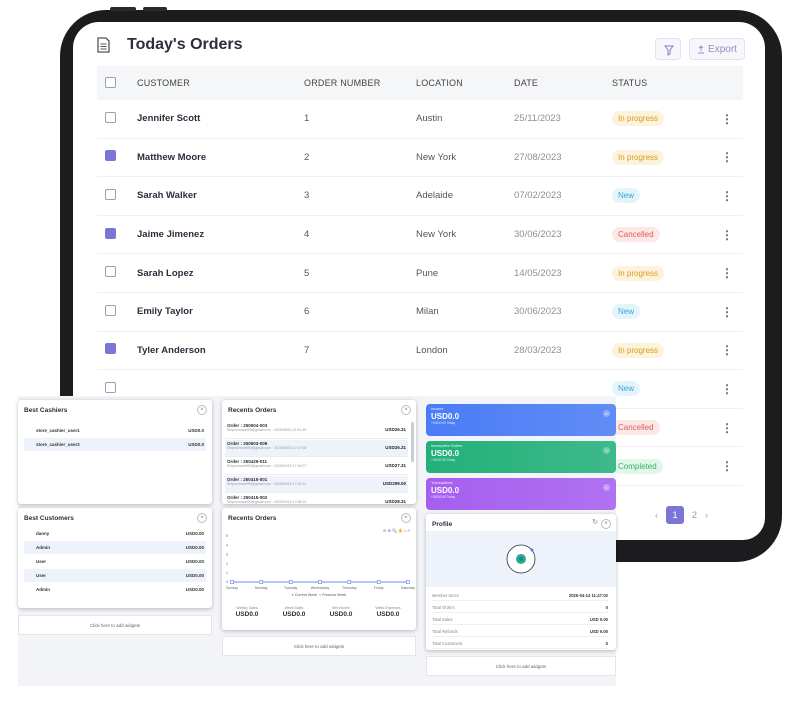 The width and height of the screenshot is (792, 705). I want to click on refresh-icon: ↻, so click(595, 522).